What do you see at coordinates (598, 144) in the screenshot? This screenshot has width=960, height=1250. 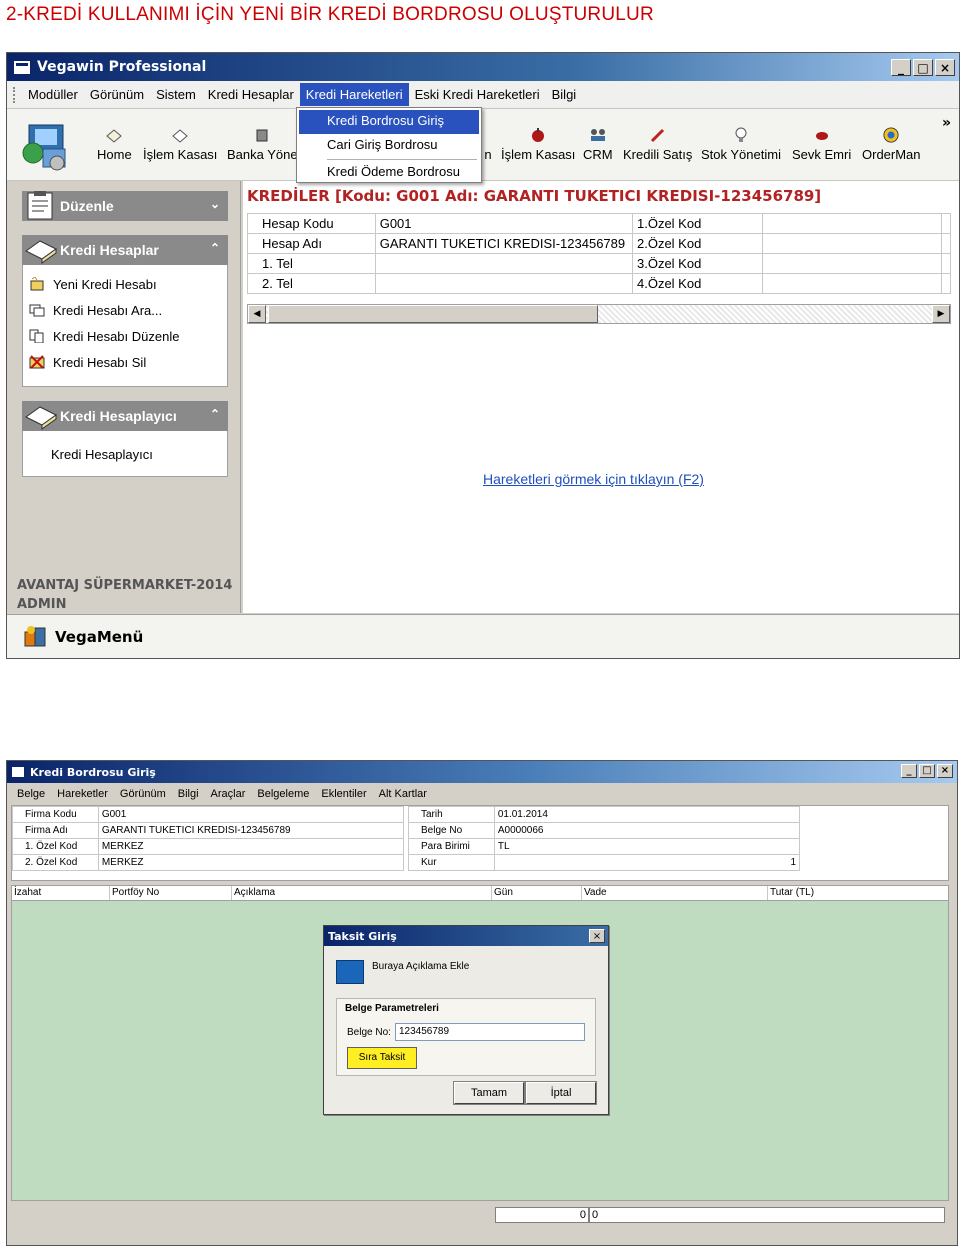 I see `toolbar-crm: CRM` at bounding box center [598, 144].